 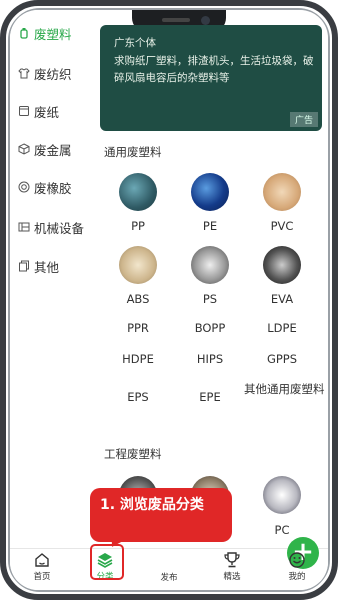 I want to click on category-hdpe: HDPE, so click(x=138, y=359).